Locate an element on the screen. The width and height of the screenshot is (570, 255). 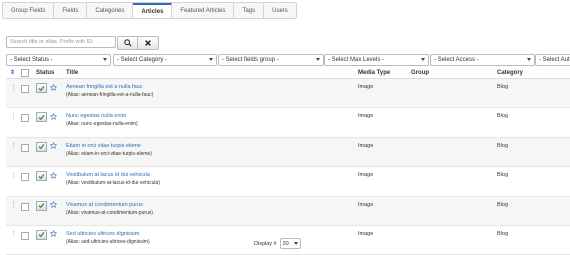
article-title-link: Nunc egestas nulla enim is located at coordinates (212, 116).